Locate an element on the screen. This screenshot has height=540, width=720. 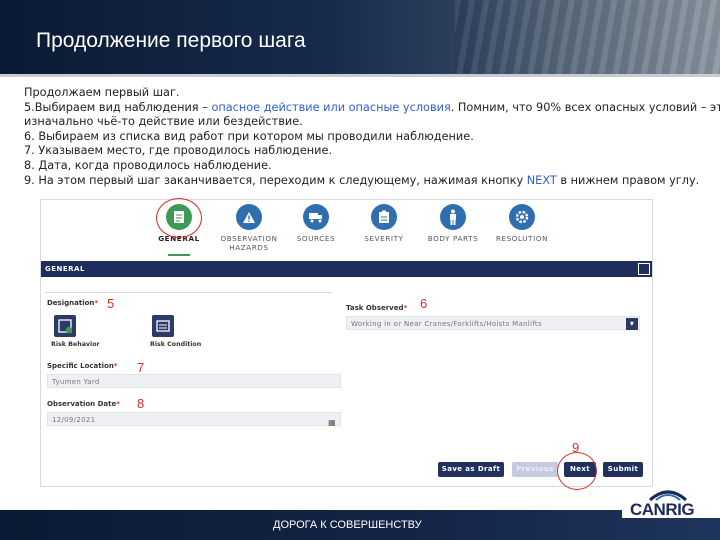
annotation-6: 6 is located at coordinates (424, 303).